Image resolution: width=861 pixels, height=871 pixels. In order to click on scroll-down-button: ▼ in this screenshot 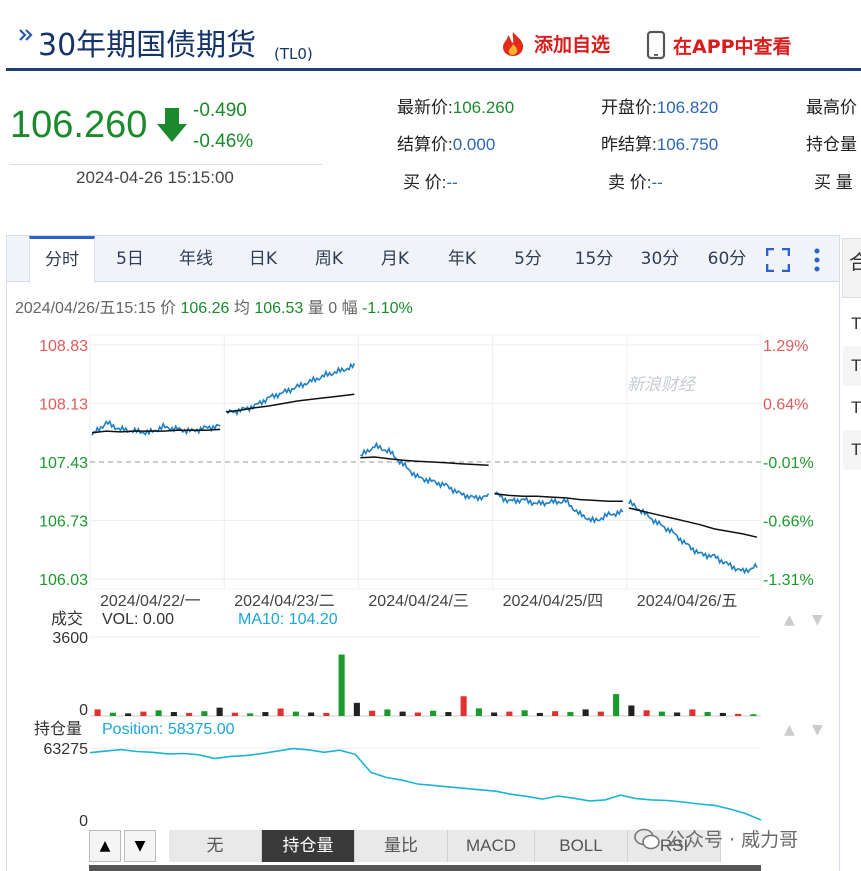, I will do `click(140, 846)`.